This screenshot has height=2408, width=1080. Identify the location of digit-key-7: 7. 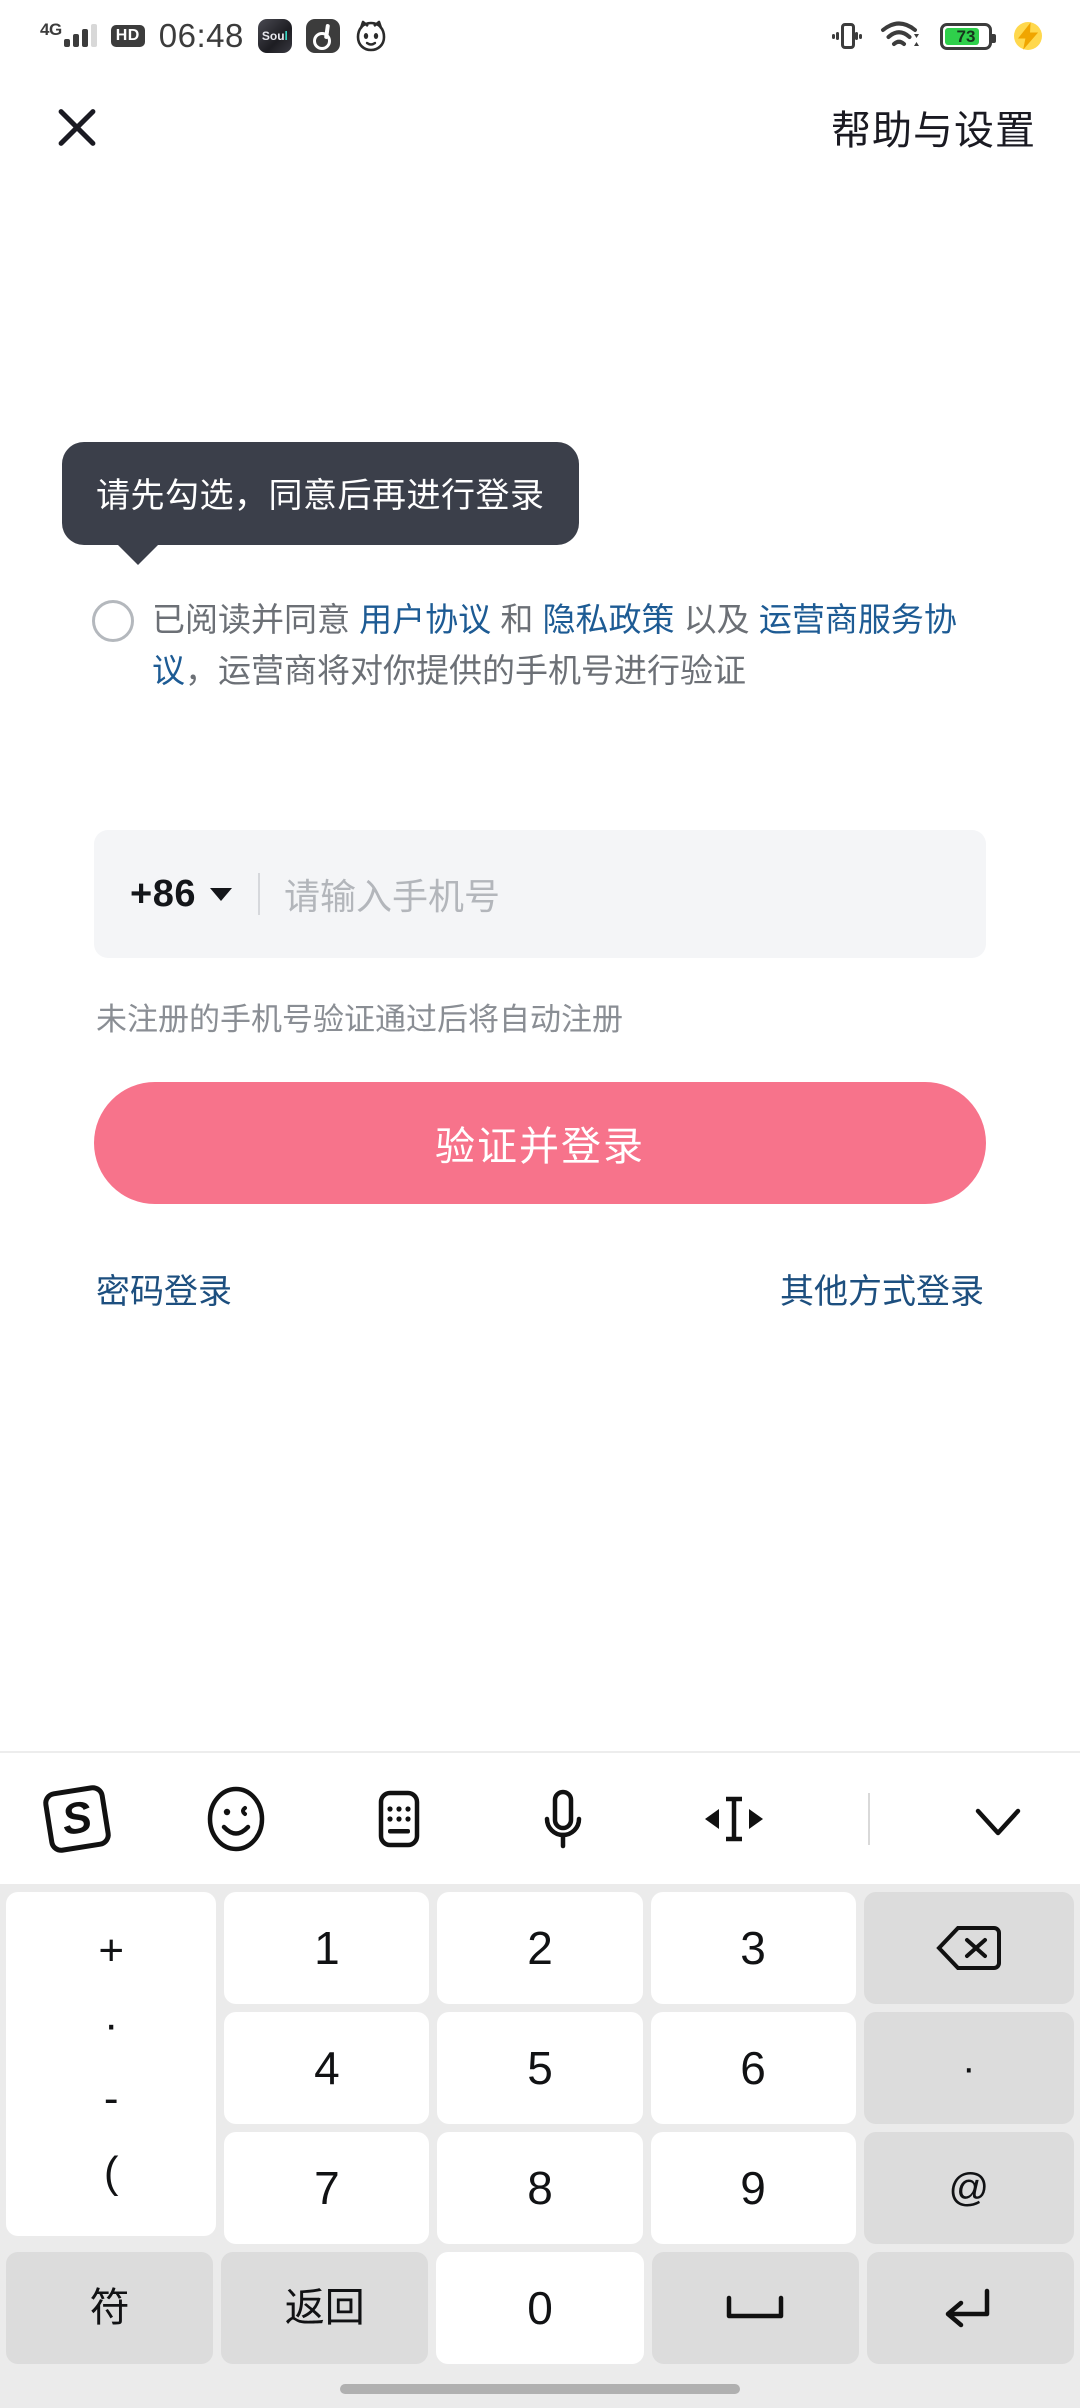
(327, 2188).